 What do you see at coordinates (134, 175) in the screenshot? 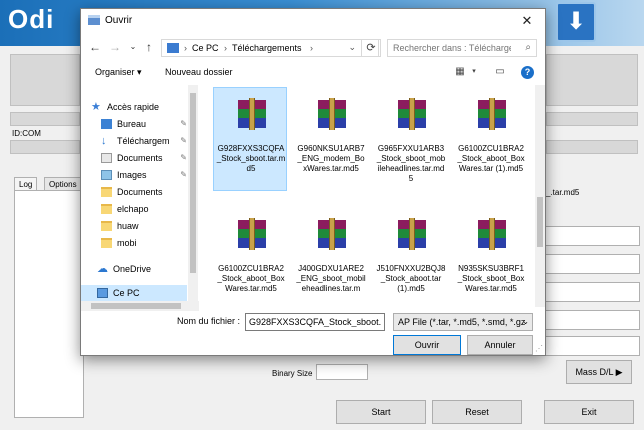
I see `nav-images: Images ✎` at bounding box center [134, 175].